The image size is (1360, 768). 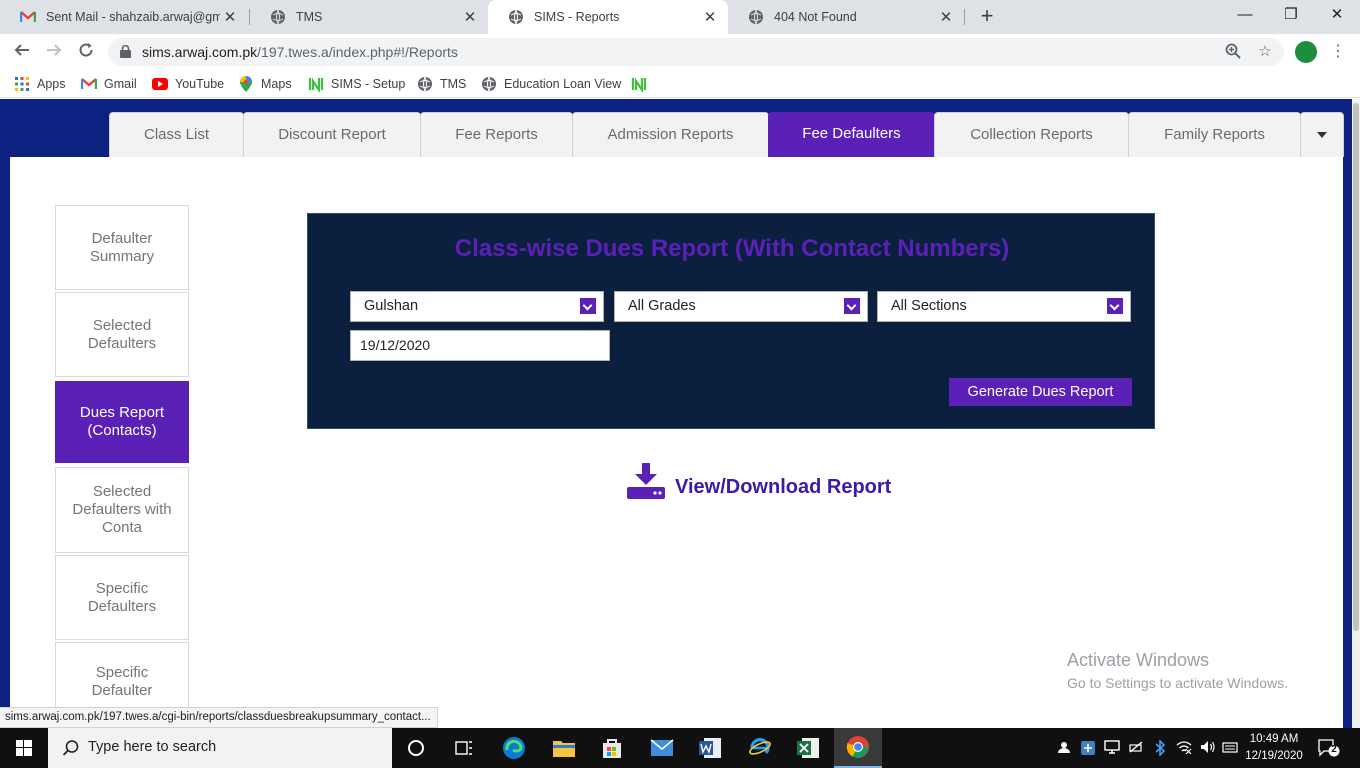 What do you see at coordinates (125, 51) in the screenshot?
I see `lock-icon` at bounding box center [125, 51].